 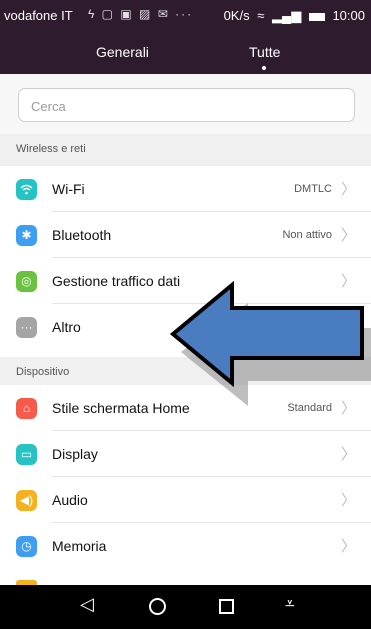 What do you see at coordinates (26, 235) in the screenshot?
I see `bluetooth-icon: ✱` at bounding box center [26, 235].